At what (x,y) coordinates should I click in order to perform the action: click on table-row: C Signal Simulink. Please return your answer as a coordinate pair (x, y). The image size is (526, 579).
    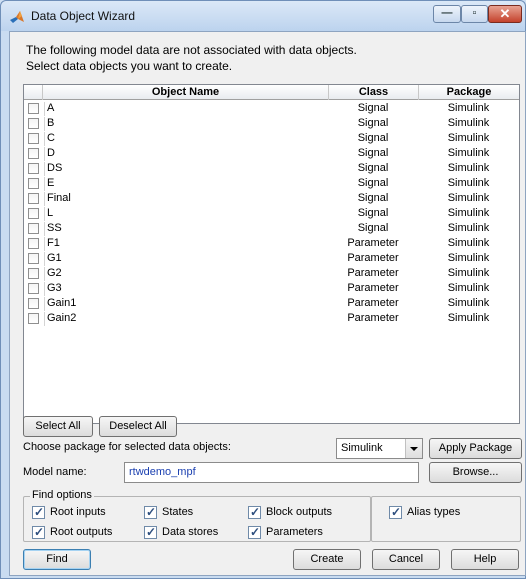
    Looking at the image, I should click on (271, 138).